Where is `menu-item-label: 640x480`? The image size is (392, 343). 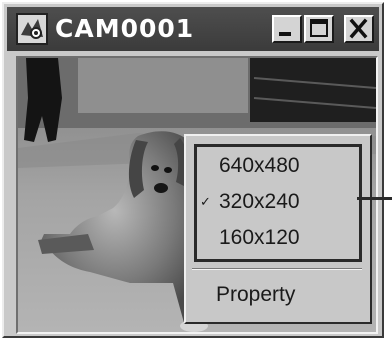 menu-item-label: 640x480 is located at coordinates (259, 165).